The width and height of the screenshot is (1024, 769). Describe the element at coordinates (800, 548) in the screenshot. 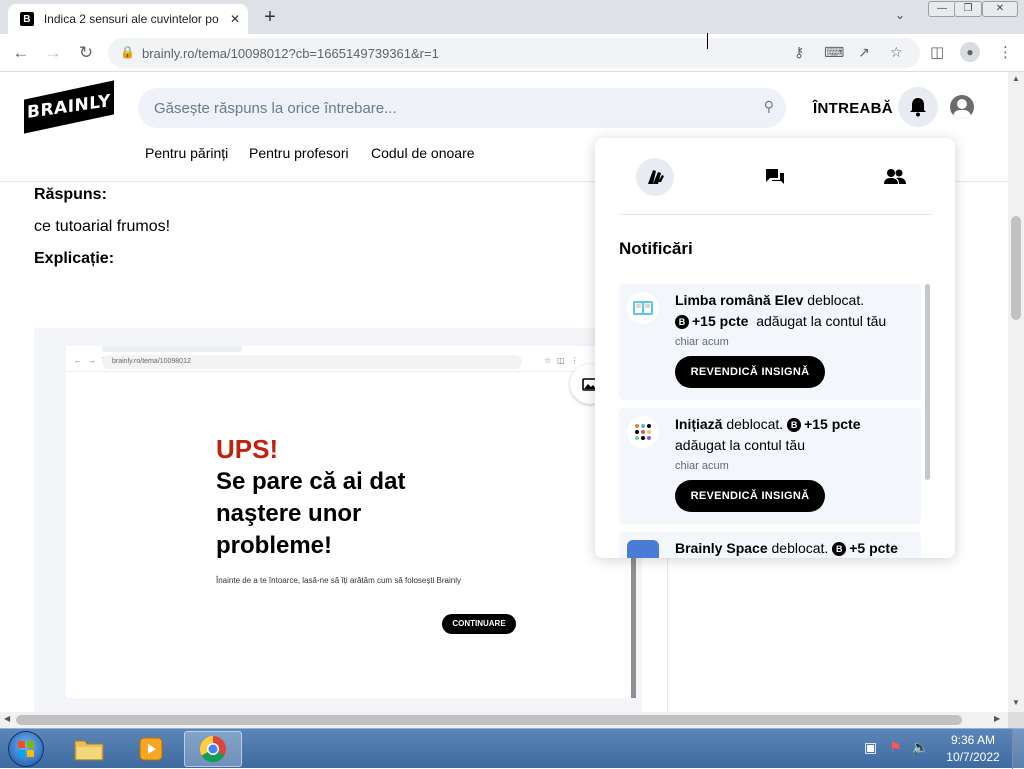

I see `badge-status: deblocat.` at that location.